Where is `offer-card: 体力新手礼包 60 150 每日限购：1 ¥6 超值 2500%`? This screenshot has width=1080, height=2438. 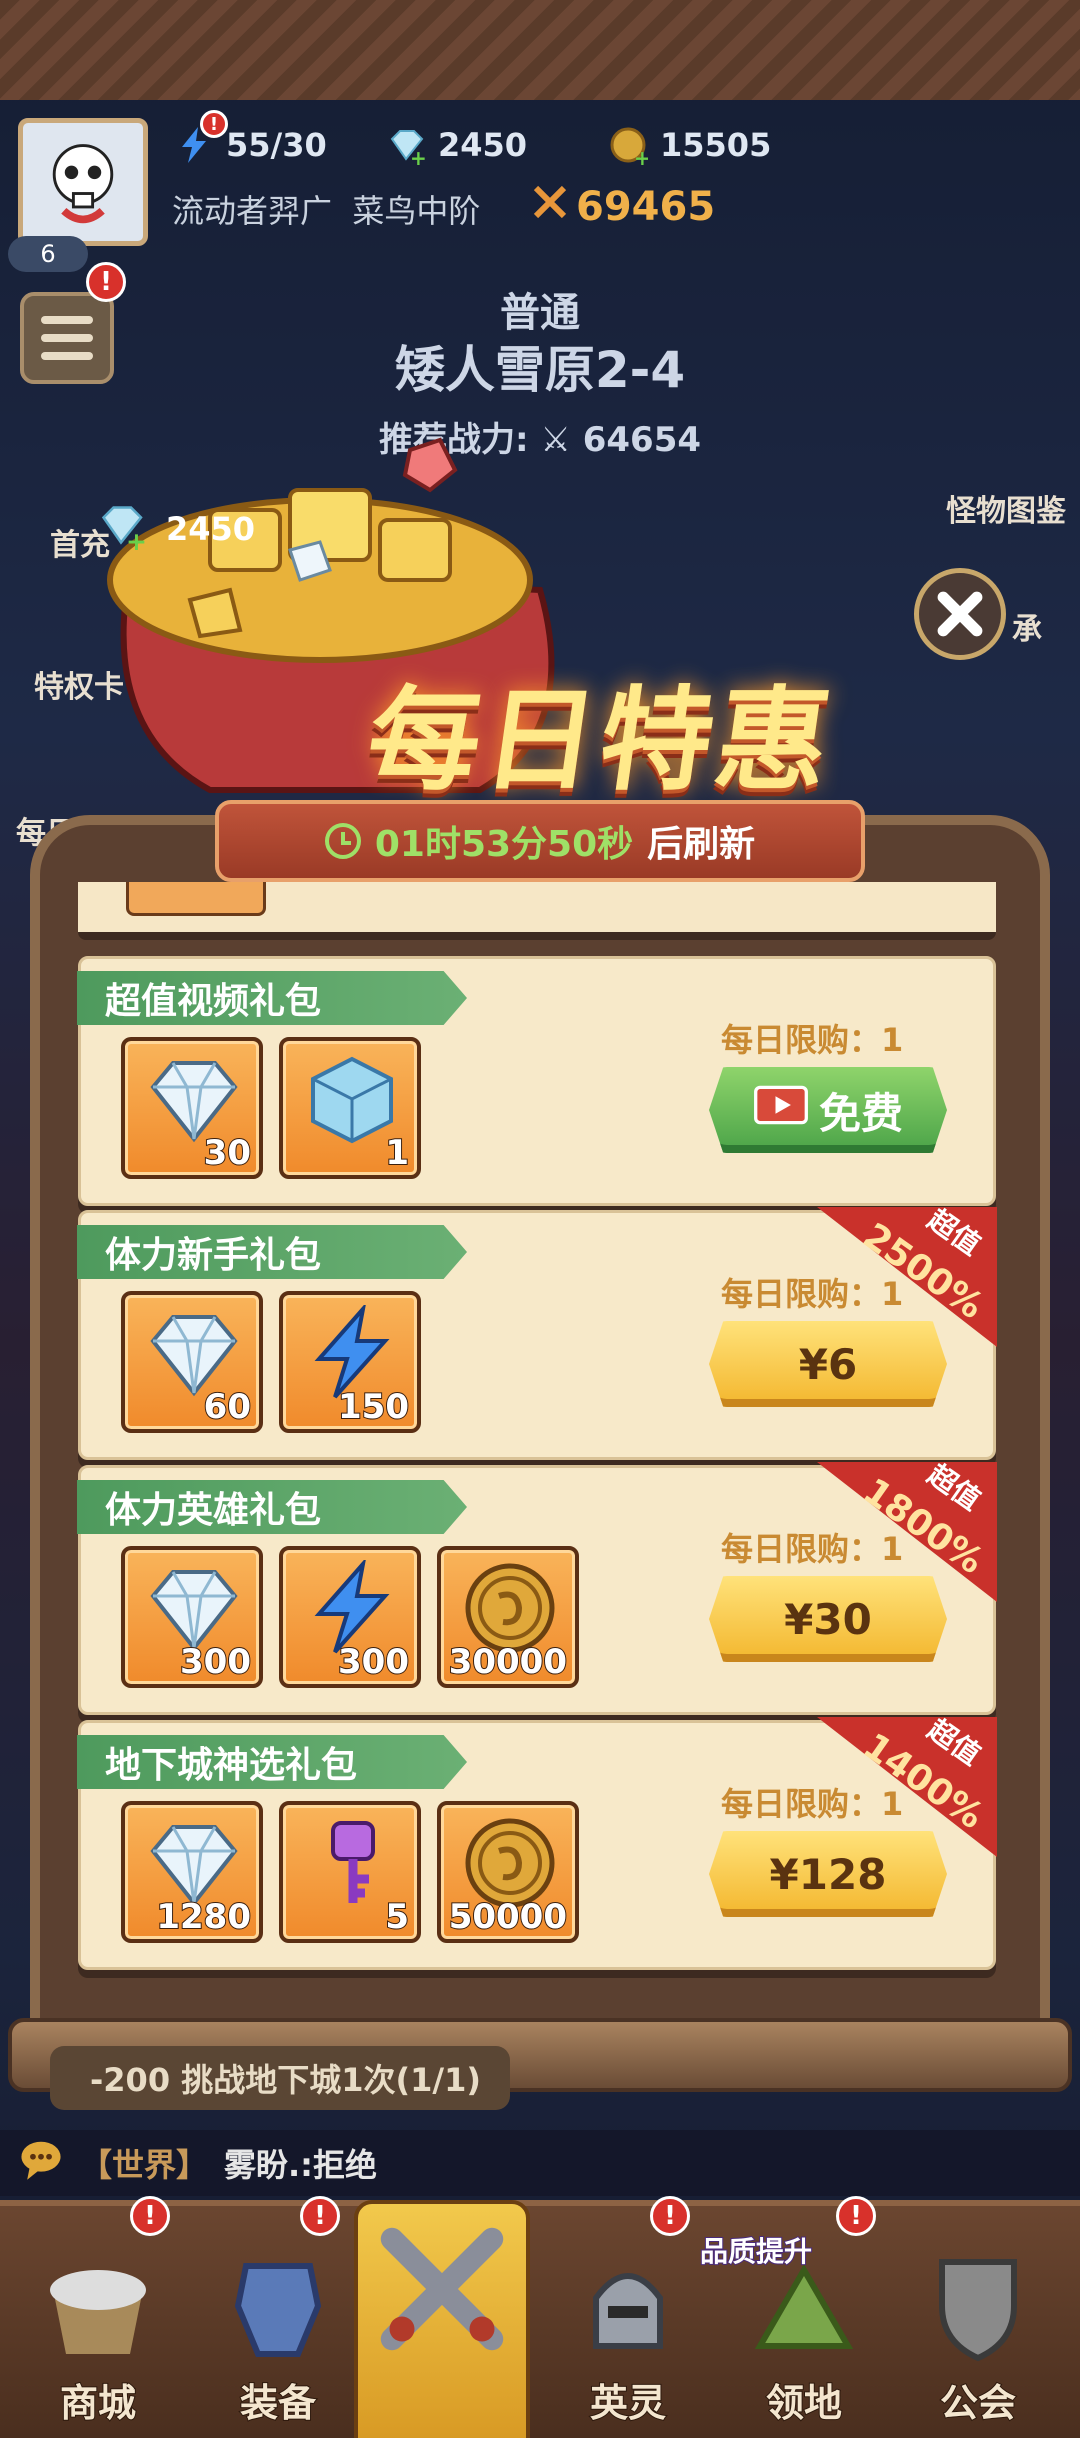
offer-card: 体力新手礼包 60 150 每日限购：1 ¥6 超值 2500% is located at coordinates (537, 1333).